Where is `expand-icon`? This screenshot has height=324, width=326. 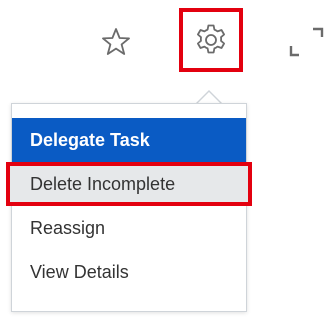 expand-icon is located at coordinates (306, 42).